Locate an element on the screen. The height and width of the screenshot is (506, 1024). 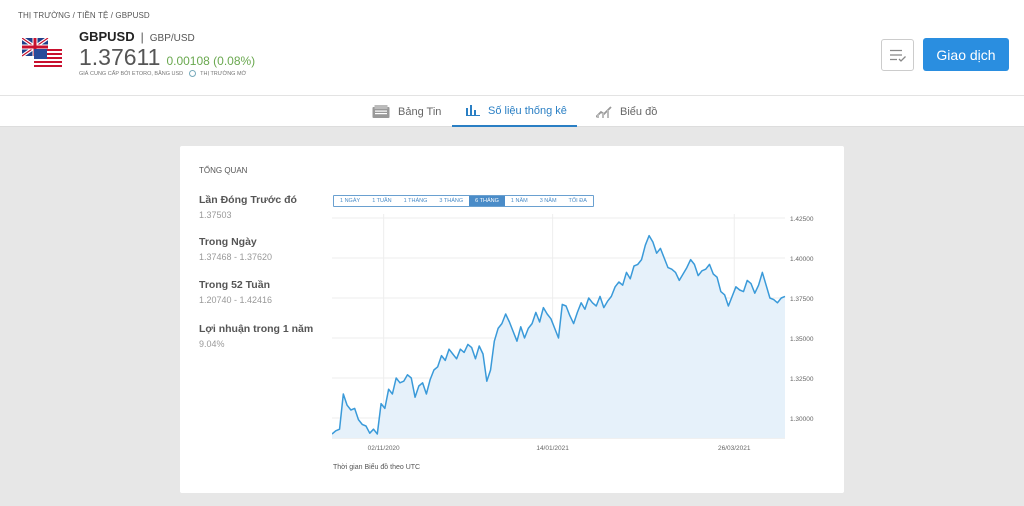
tab-news: Bảng Tin is located at coordinates (406, 111).